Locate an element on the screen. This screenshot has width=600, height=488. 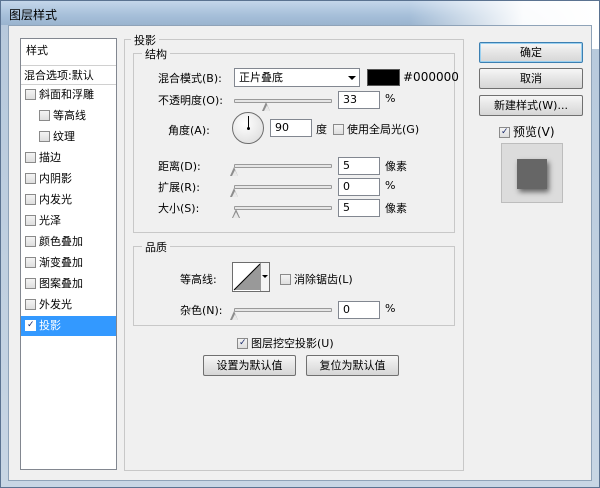
shadow-color-swatch is located at coordinates (383, 77).